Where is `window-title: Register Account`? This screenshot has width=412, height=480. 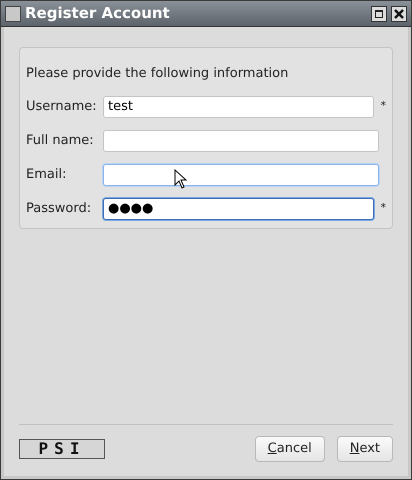
window-title: Register Account is located at coordinates (97, 13).